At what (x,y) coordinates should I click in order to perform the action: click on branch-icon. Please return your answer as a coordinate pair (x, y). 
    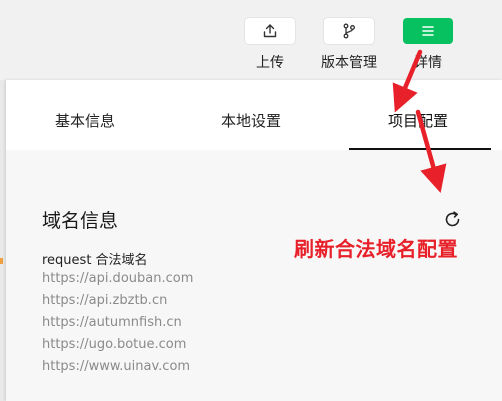
    Looking at the image, I should click on (349, 31).